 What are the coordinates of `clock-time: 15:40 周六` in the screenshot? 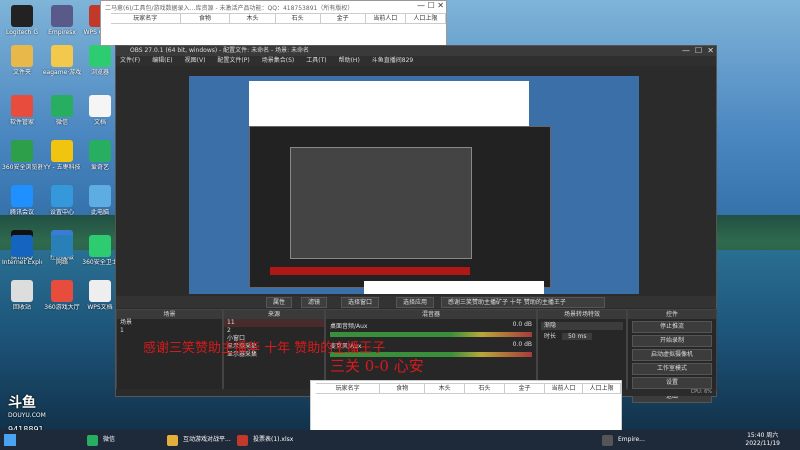 It's located at (763, 435).